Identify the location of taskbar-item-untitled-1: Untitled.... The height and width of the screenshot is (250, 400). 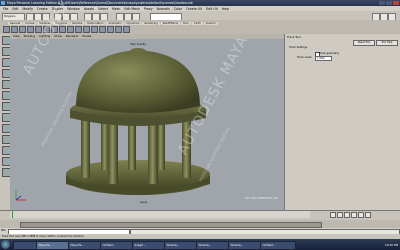
(117, 245).